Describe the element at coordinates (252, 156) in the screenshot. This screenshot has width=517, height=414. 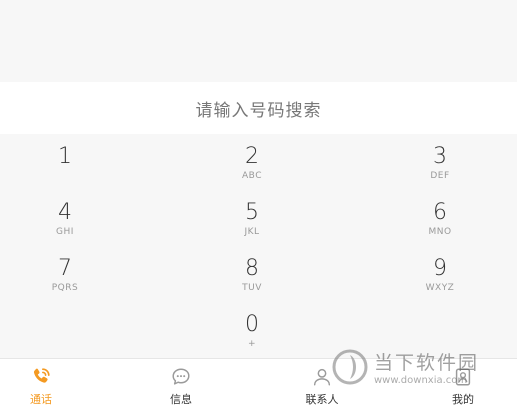
I see `key-digit: 2` at that location.